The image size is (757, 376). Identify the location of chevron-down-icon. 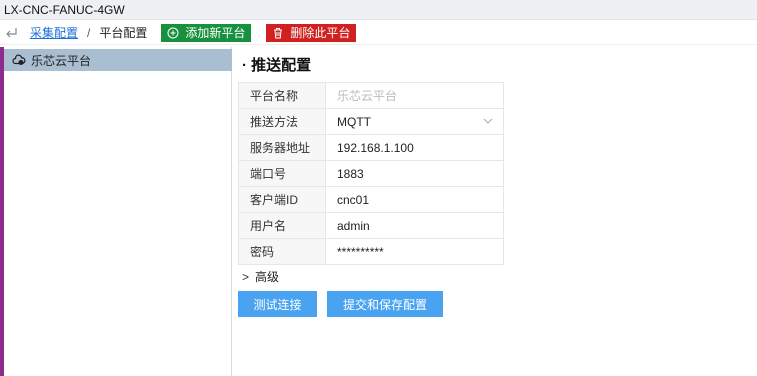
(488, 121).